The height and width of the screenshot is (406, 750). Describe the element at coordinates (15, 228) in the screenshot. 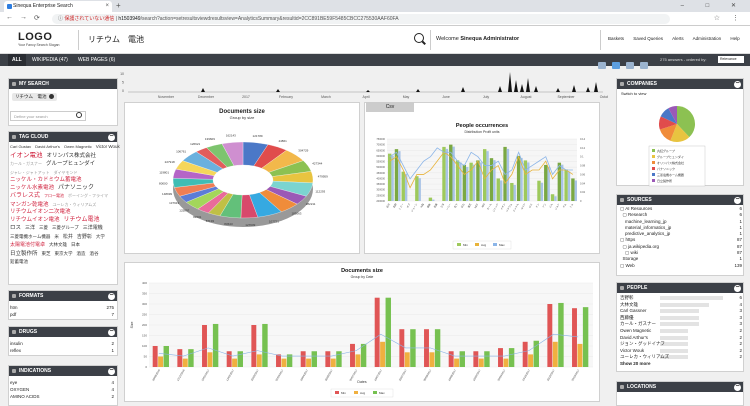

I see `tag-cloud-item: ロス` at that location.